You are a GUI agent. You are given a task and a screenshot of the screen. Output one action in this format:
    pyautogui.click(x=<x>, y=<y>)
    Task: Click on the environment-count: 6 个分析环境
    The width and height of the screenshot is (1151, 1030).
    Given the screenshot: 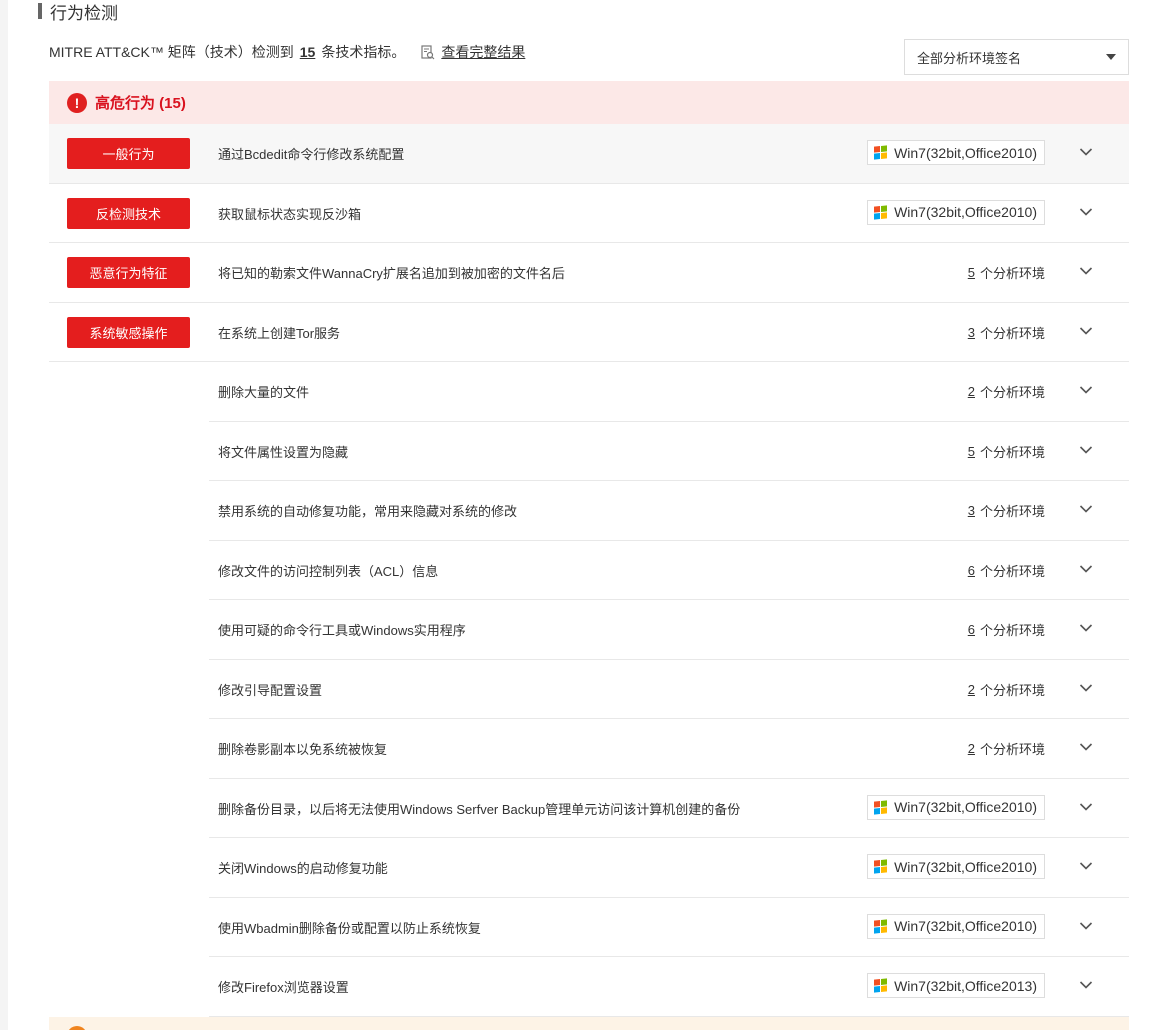 What is the action you would take?
    pyautogui.click(x=1006, y=571)
    